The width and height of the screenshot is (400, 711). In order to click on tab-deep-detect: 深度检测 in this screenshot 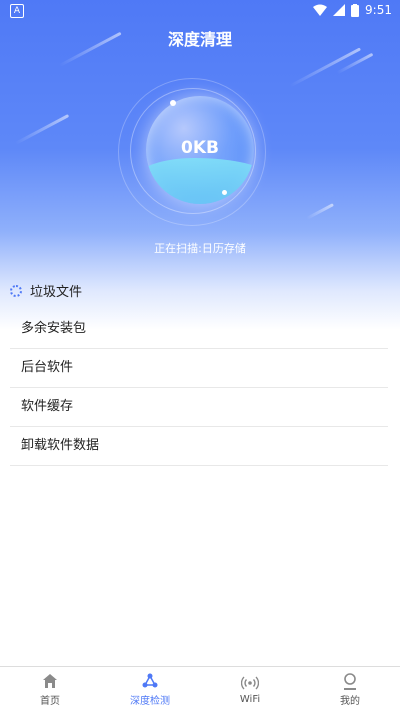, I will do `click(150, 689)`.